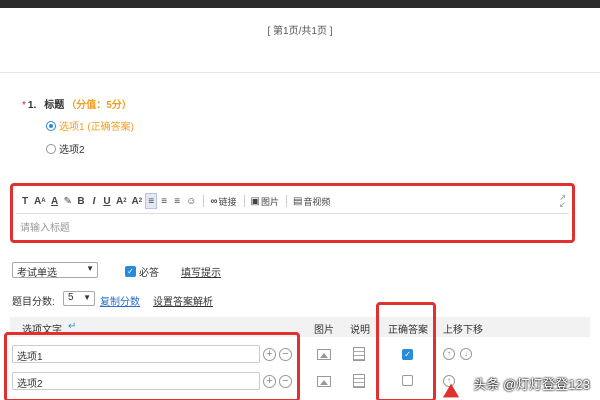 This screenshot has width=600, height=400. What do you see at coordinates (40, 201) in the screenshot?
I see `font-family-icon: AA` at bounding box center [40, 201].